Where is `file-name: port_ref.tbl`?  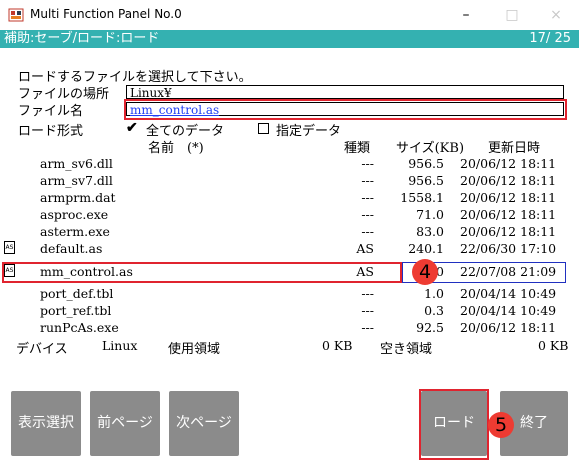 file-name: port_ref.tbl is located at coordinates (76, 310).